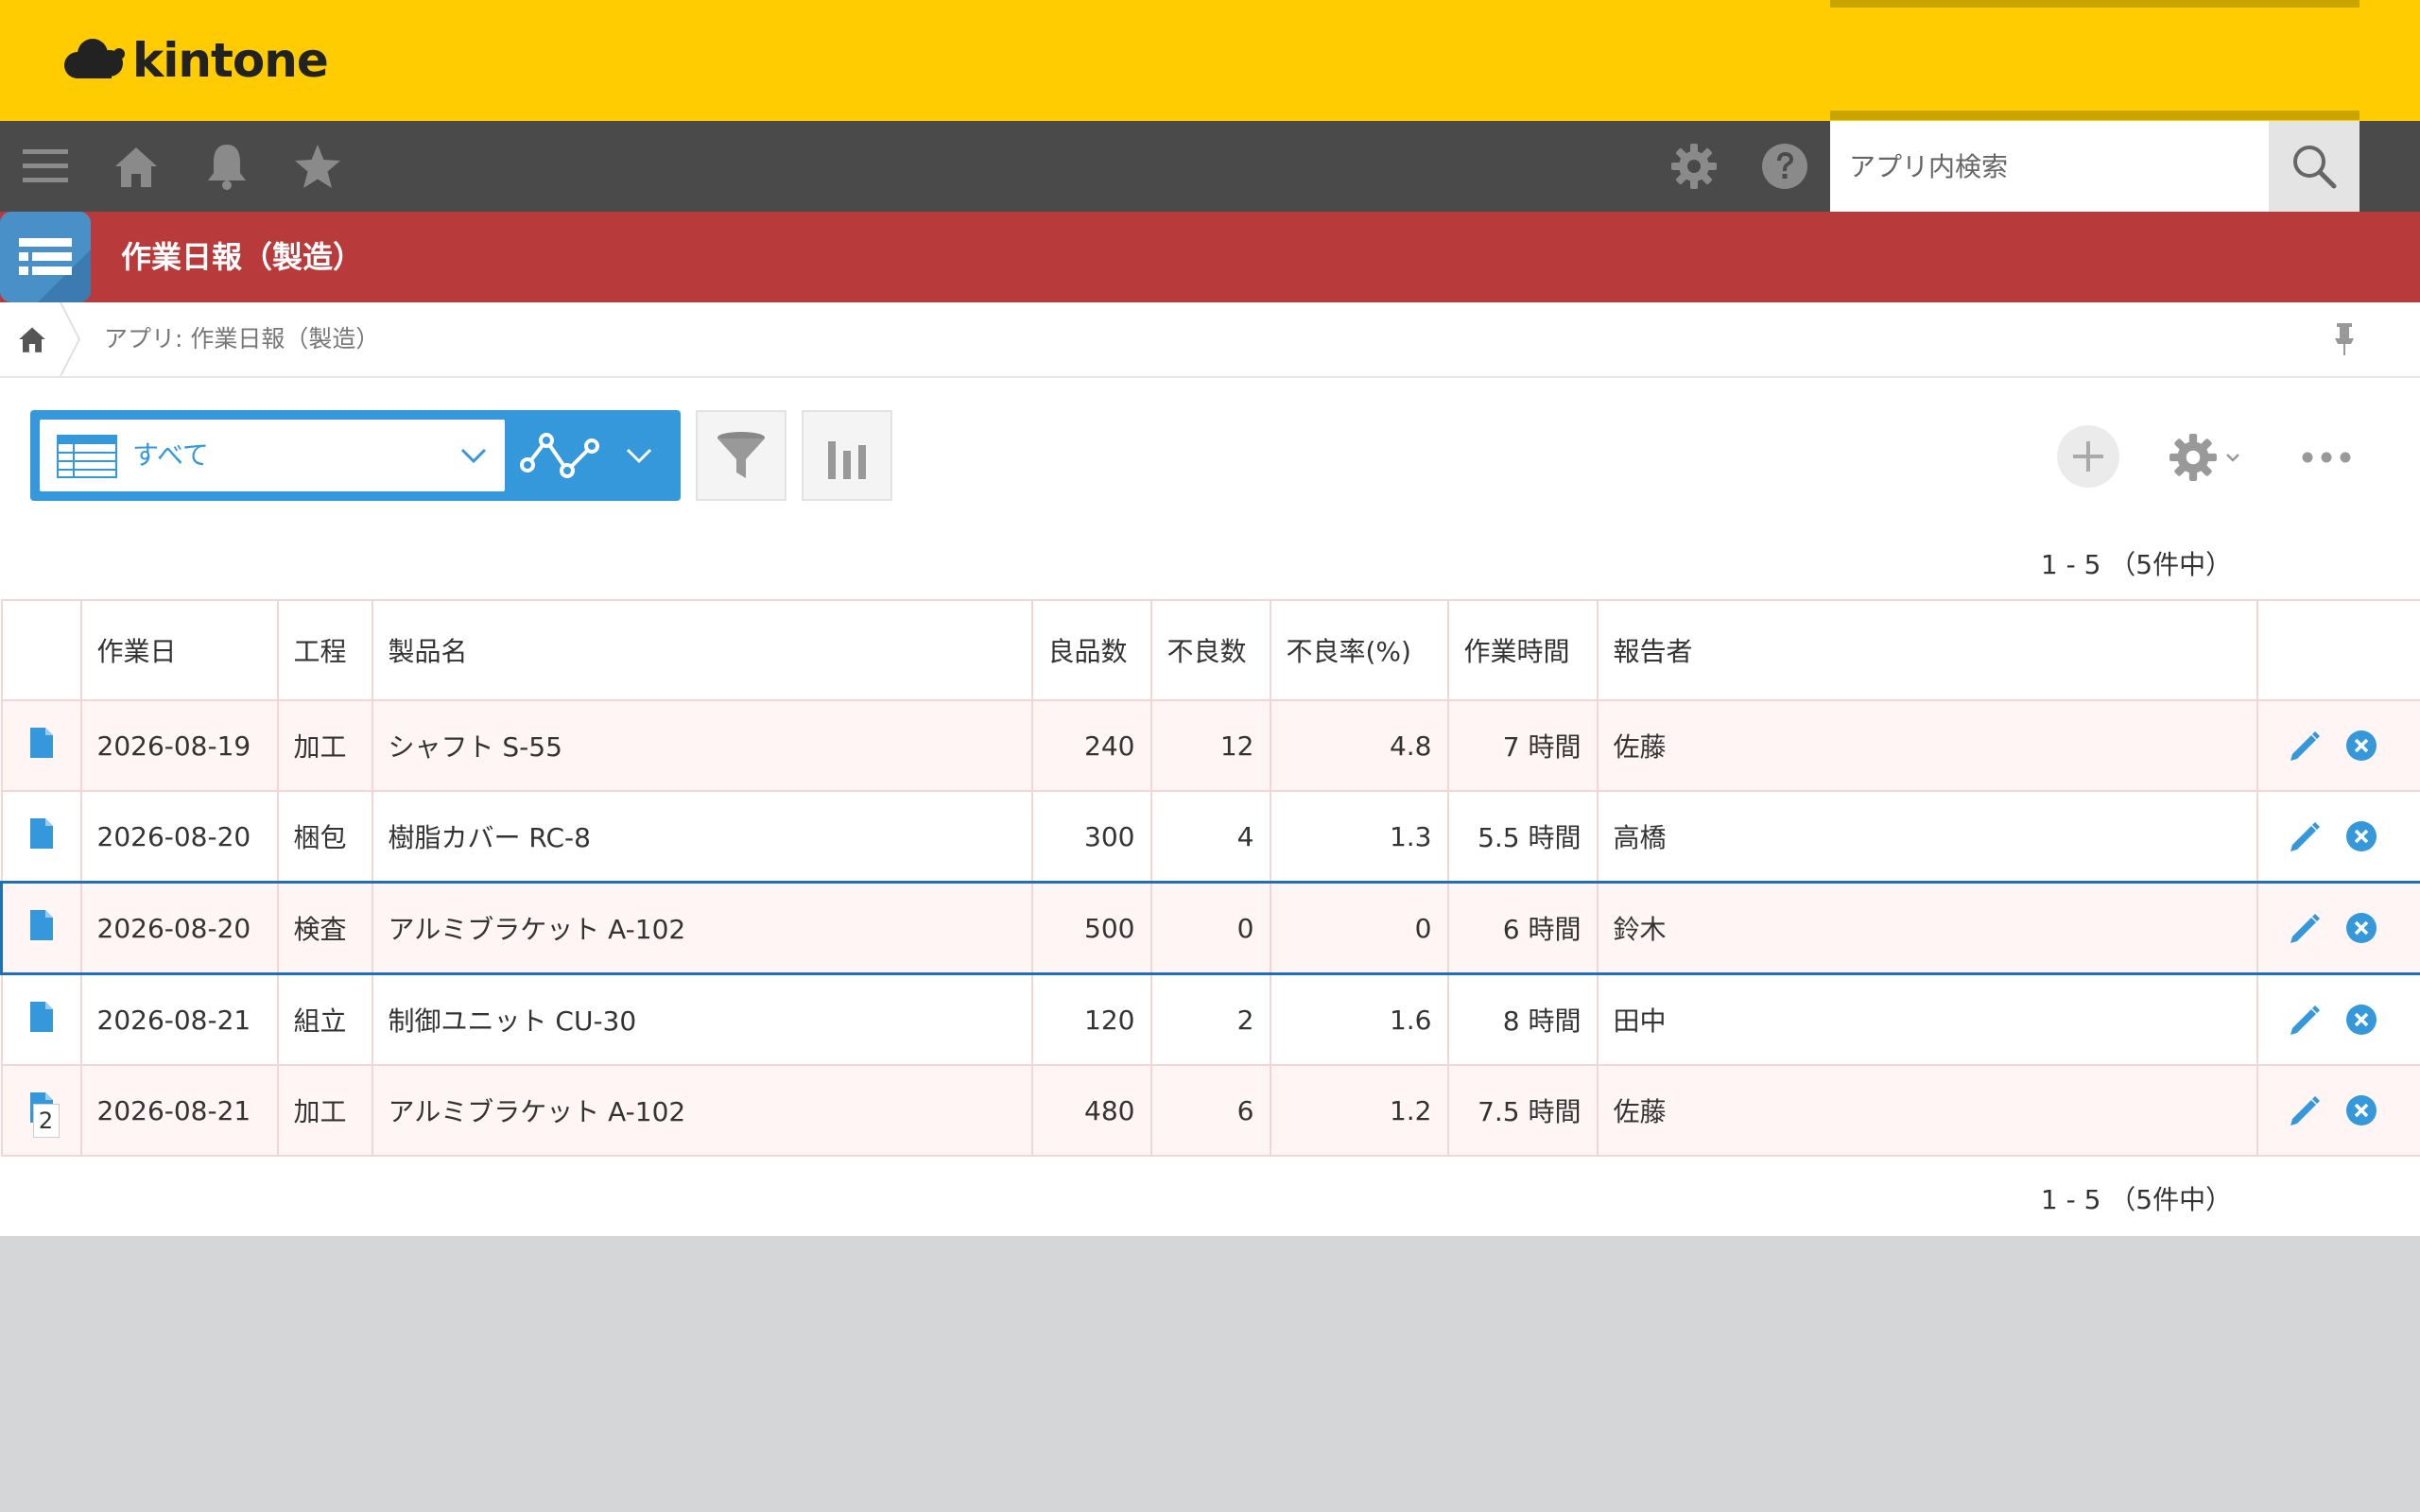 Image resolution: width=2420 pixels, height=1512 pixels. Describe the element at coordinates (1523, 1110) in the screenshot. I see `cell-work-hours: 7.5 時間` at that location.